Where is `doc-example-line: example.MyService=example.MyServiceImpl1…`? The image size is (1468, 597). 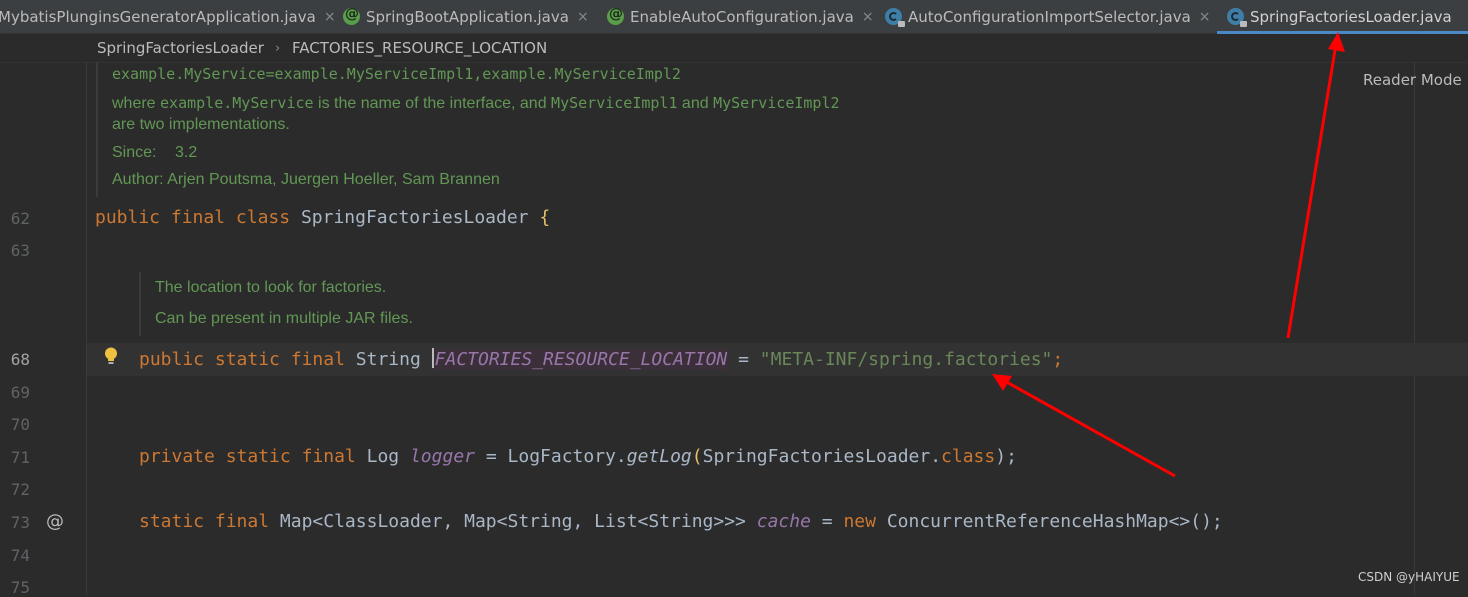 doc-example-line: example.MyService=example.MyServiceImpl1… is located at coordinates (396, 74).